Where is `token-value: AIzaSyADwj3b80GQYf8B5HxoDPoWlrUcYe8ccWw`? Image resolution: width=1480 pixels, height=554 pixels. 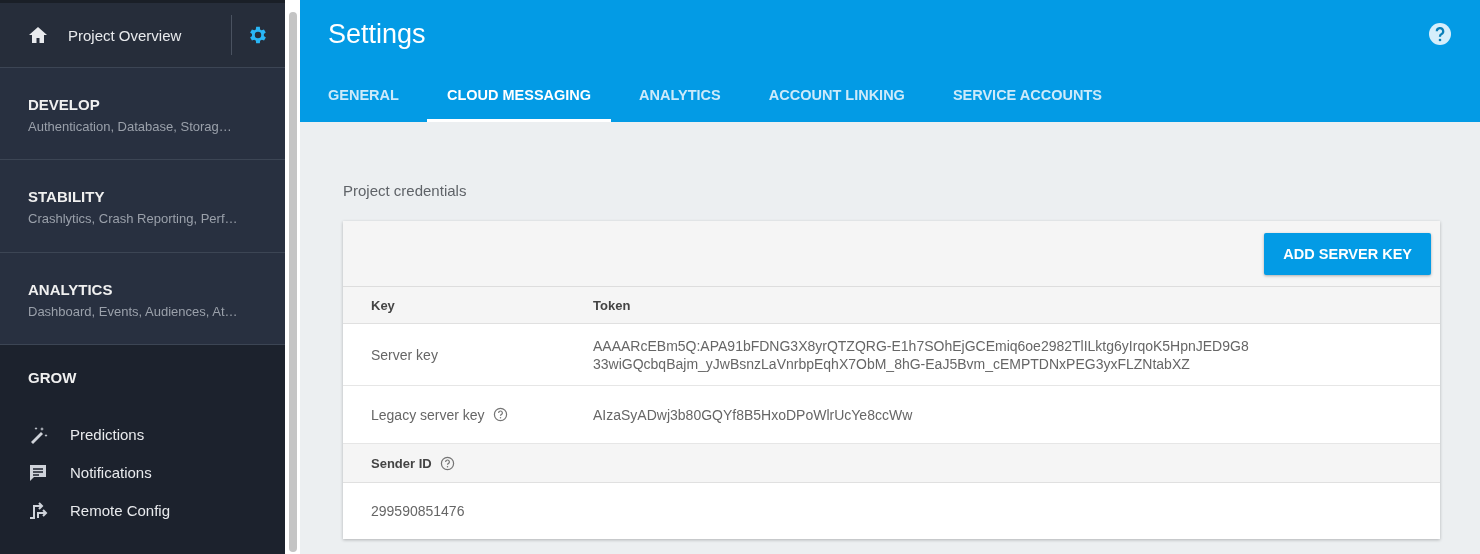 token-value: AIzaSyADwj3b80GQYf8B5HxoDPoWlrUcYe8ccWw is located at coordinates (753, 414).